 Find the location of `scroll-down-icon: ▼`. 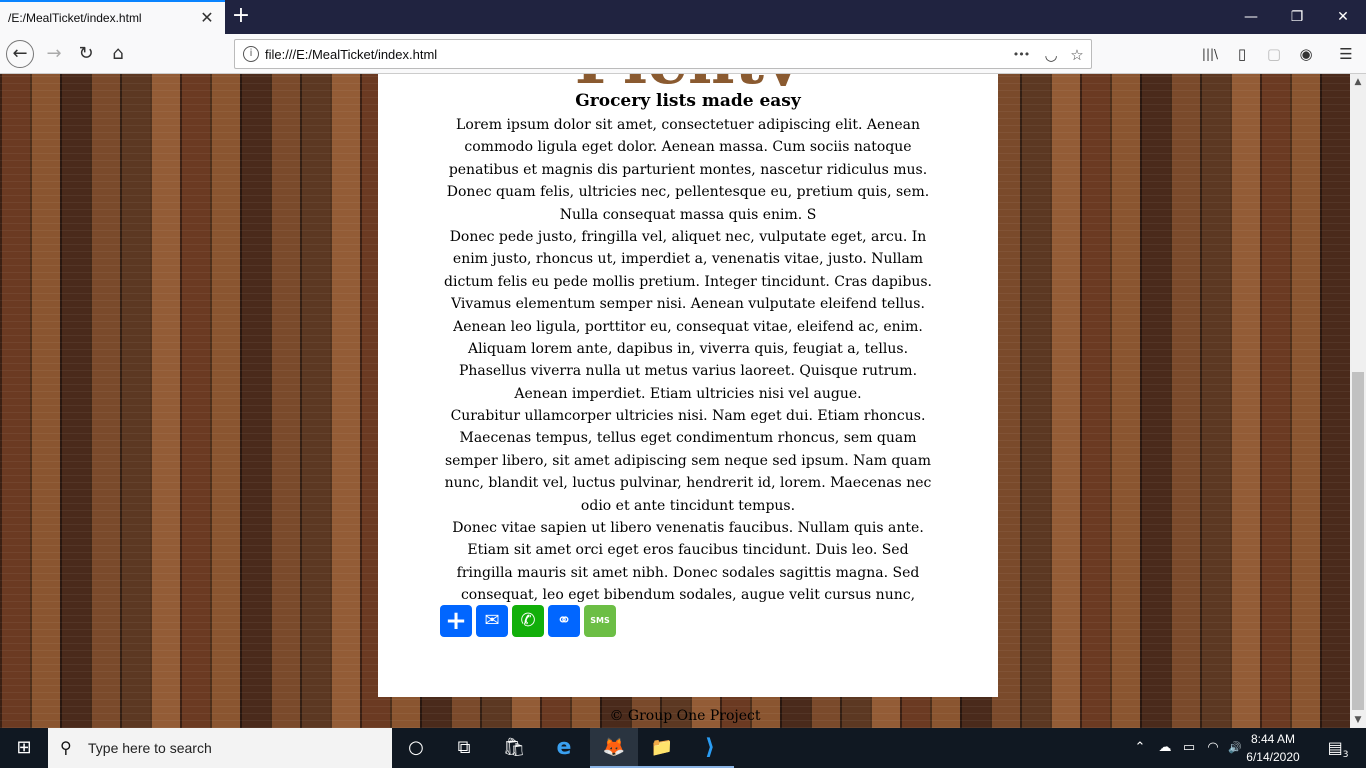

scroll-down-icon: ▼ is located at coordinates (1358, 720).